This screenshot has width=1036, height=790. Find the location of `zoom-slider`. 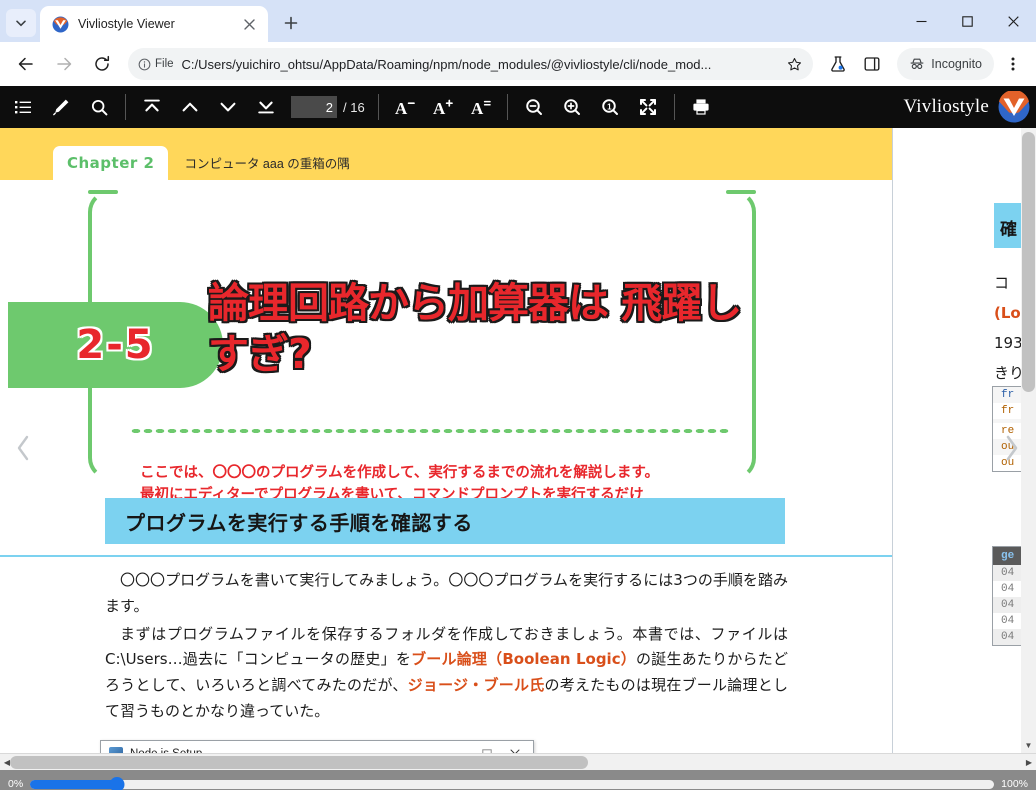

zoom-slider is located at coordinates (512, 783).